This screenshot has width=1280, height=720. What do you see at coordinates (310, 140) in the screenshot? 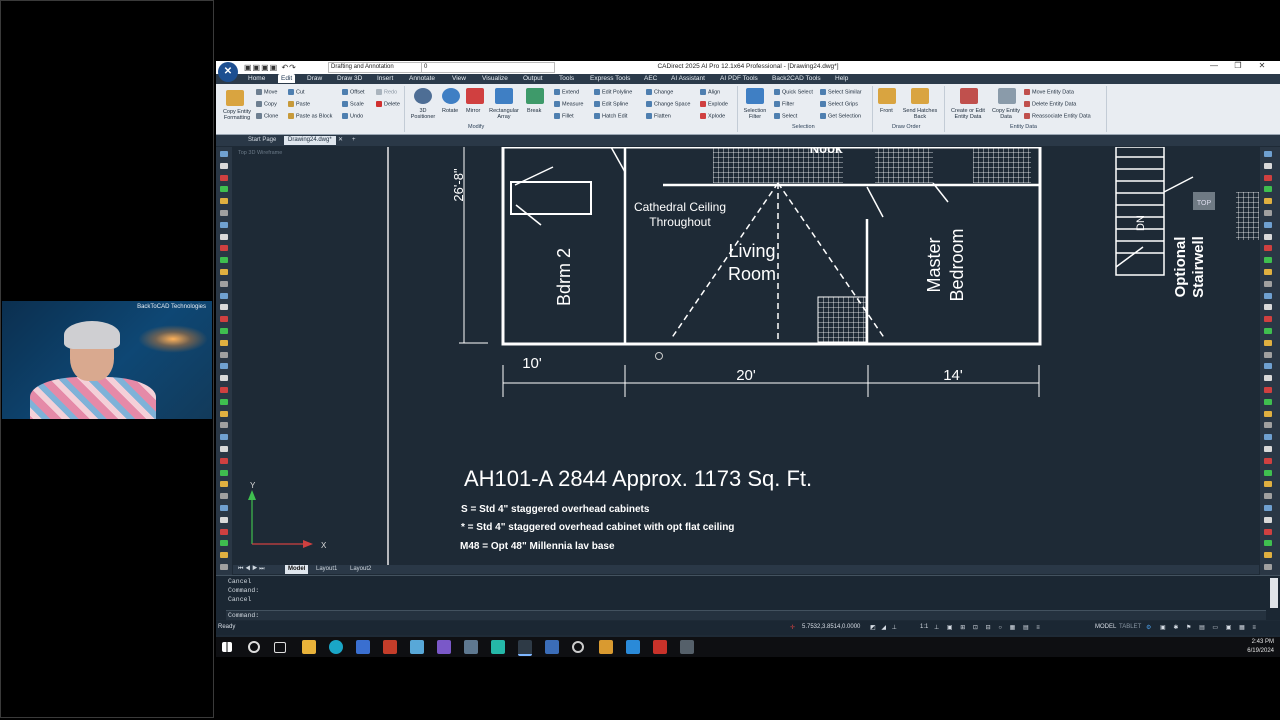
I see `tab-drawing24: Drawing24.dwg*` at bounding box center [310, 140].